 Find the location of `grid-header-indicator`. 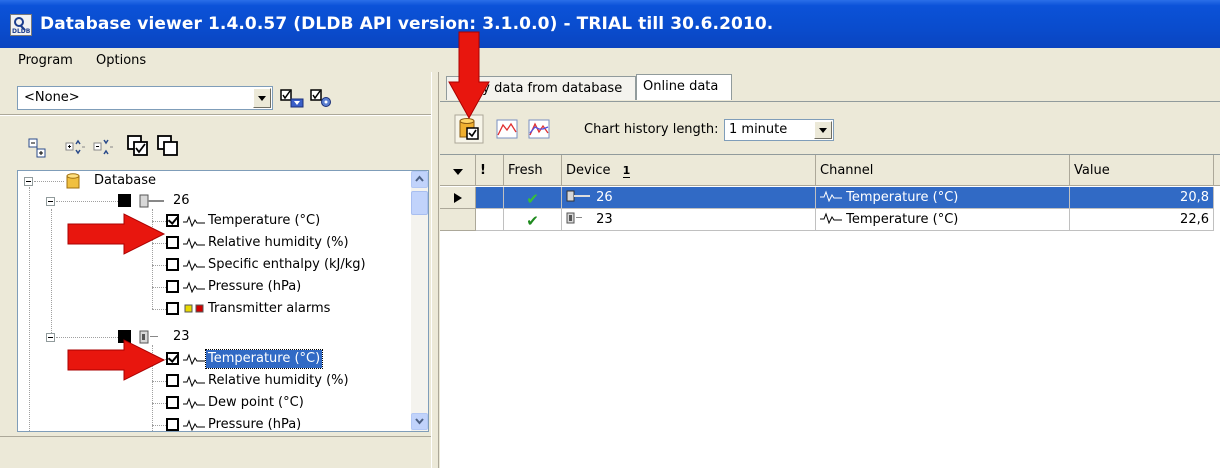

grid-header-indicator is located at coordinates (458, 170).